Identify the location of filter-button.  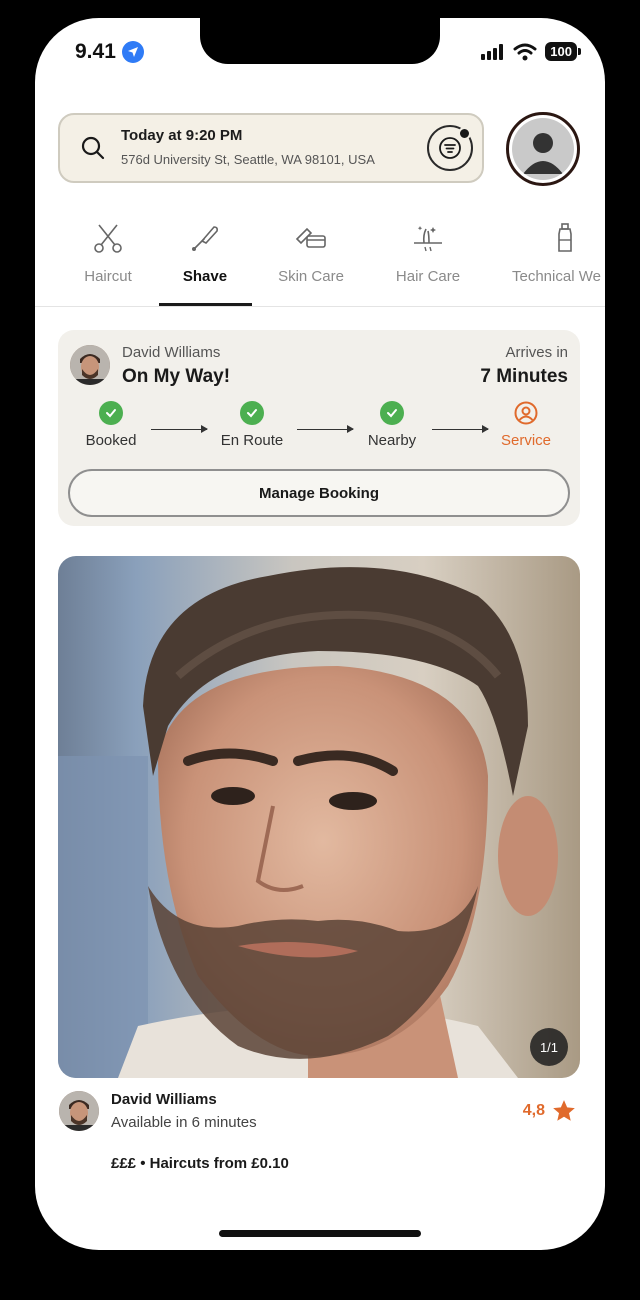
(450, 148).